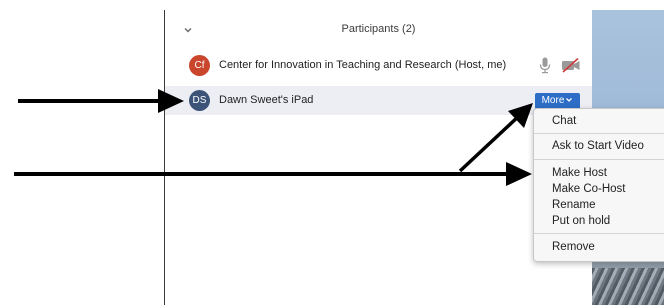  What do you see at coordinates (495, 138) in the screenshot?
I see `arrow-to-more-button` at bounding box center [495, 138].